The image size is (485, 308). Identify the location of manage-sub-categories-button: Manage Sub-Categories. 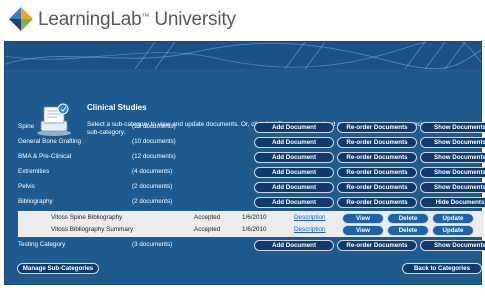
(58, 268).